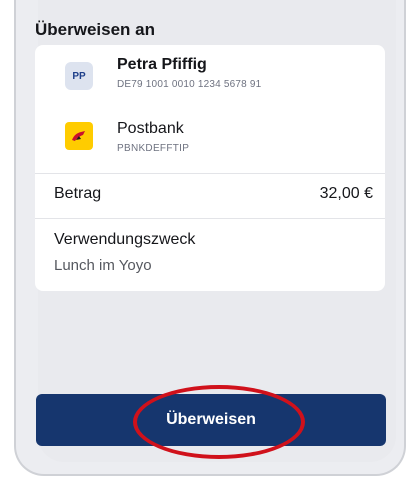  What do you see at coordinates (211, 420) in the screenshot?
I see `transfer-submit-button: Überweisen` at bounding box center [211, 420].